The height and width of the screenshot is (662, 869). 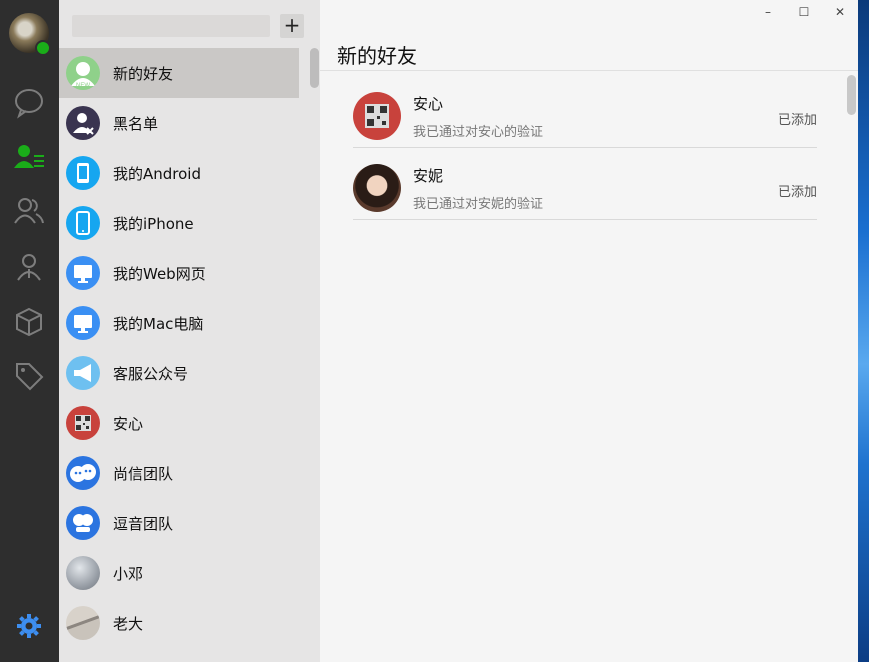 I want to click on contacts-icon, so click(x=29, y=157).